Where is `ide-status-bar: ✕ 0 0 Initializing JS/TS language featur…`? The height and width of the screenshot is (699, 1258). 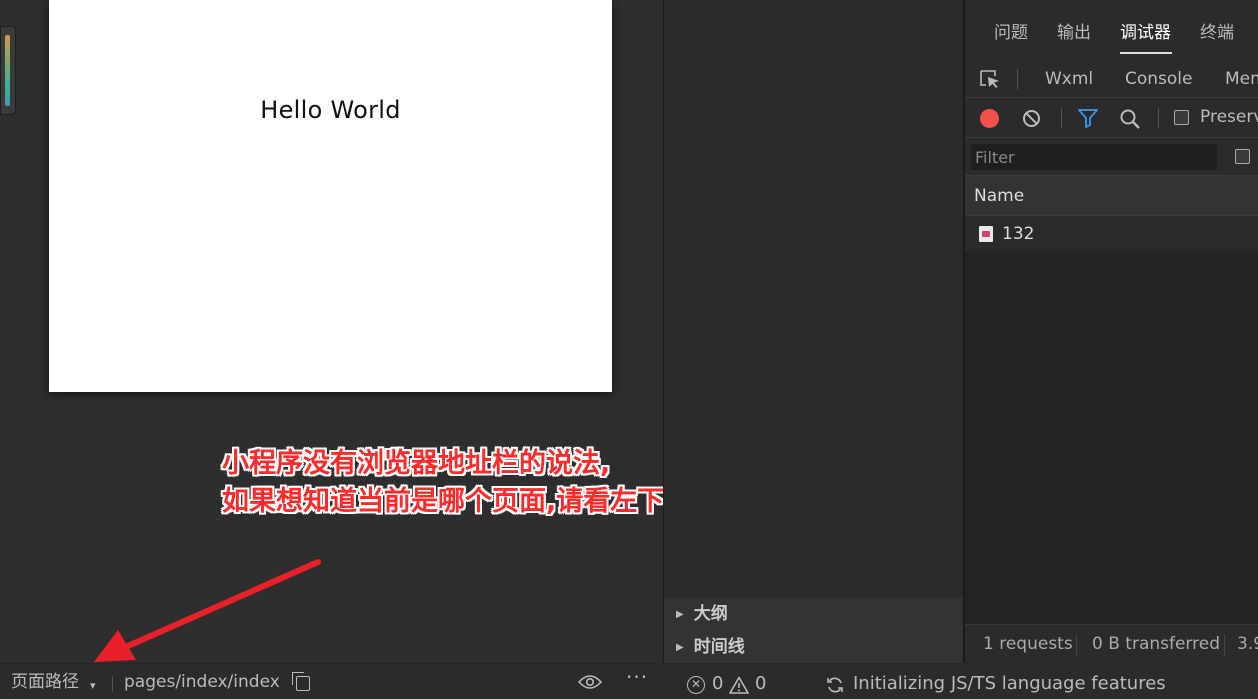
ide-status-bar: ✕ 0 0 Initializing JS/TS language featur… is located at coordinates (960, 681).